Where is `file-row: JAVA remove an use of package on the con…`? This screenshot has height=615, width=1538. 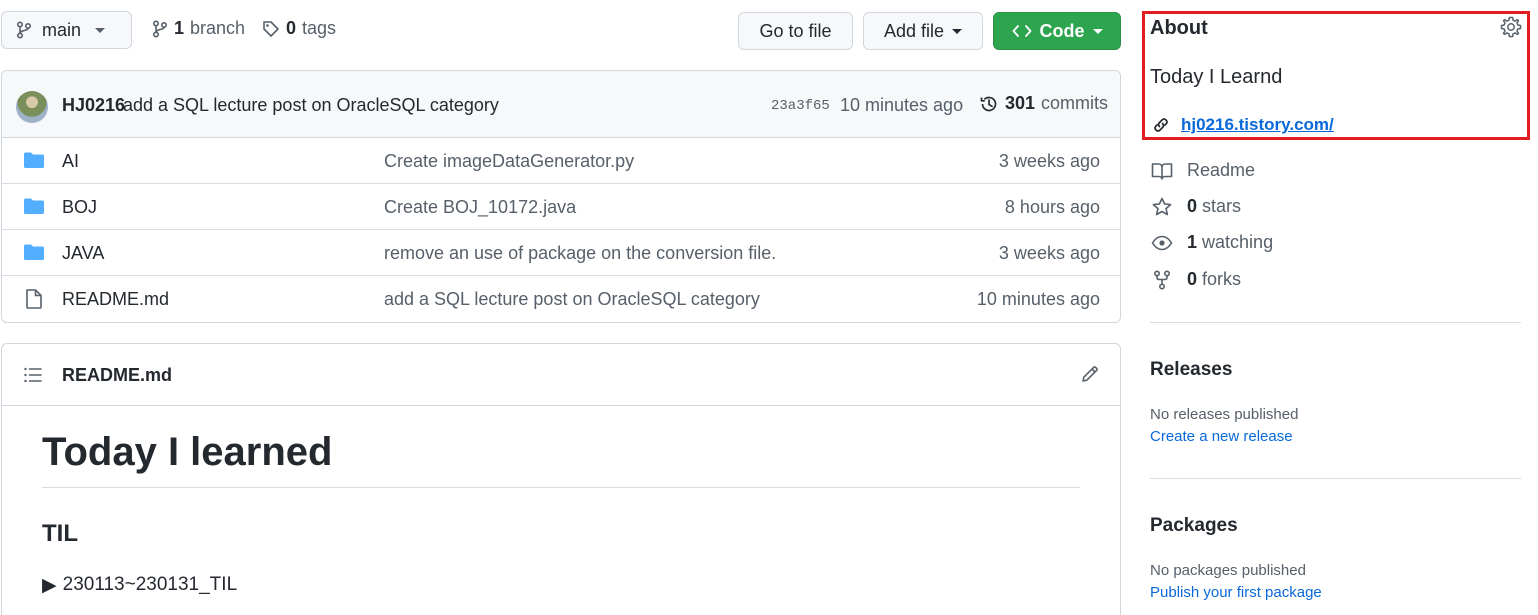
file-row: JAVA remove an use of package on the con… is located at coordinates (561, 253).